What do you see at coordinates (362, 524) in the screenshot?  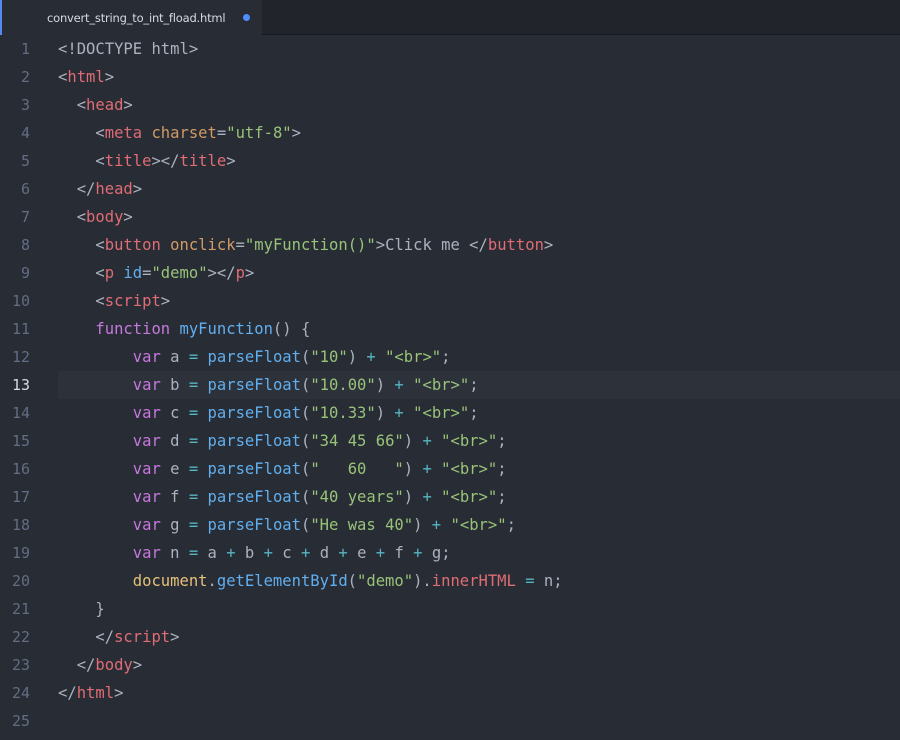 I see `code-token: "He was 40"` at bounding box center [362, 524].